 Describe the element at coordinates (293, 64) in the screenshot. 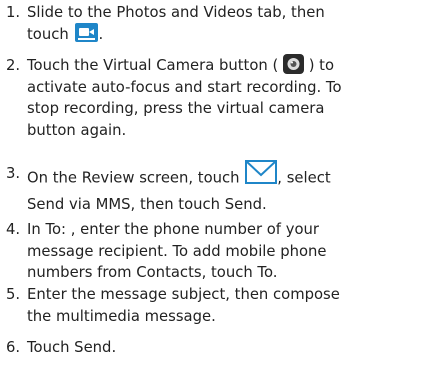

I see `camera-shutter-icon` at that location.